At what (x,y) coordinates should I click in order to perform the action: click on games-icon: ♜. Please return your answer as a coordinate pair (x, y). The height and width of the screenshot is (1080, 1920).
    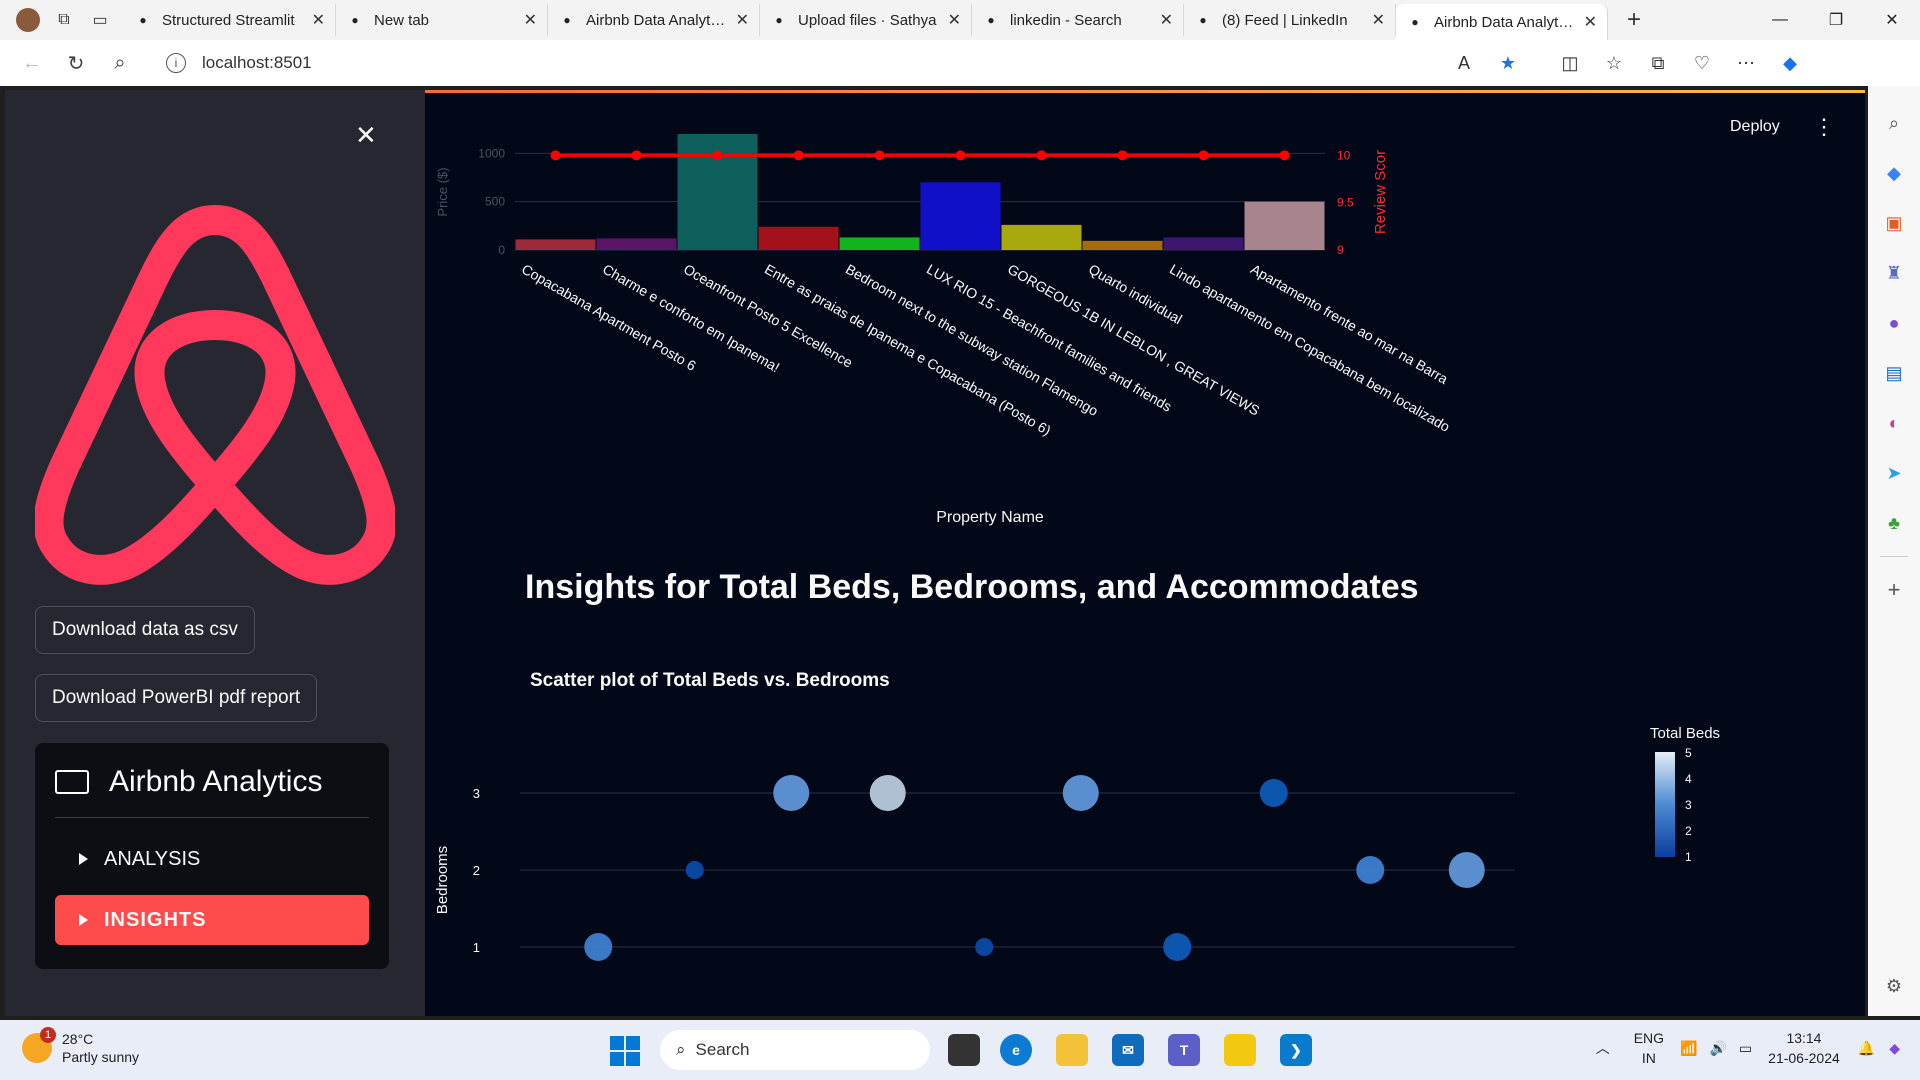
    Looking at the image, I should click on (1894, 273).